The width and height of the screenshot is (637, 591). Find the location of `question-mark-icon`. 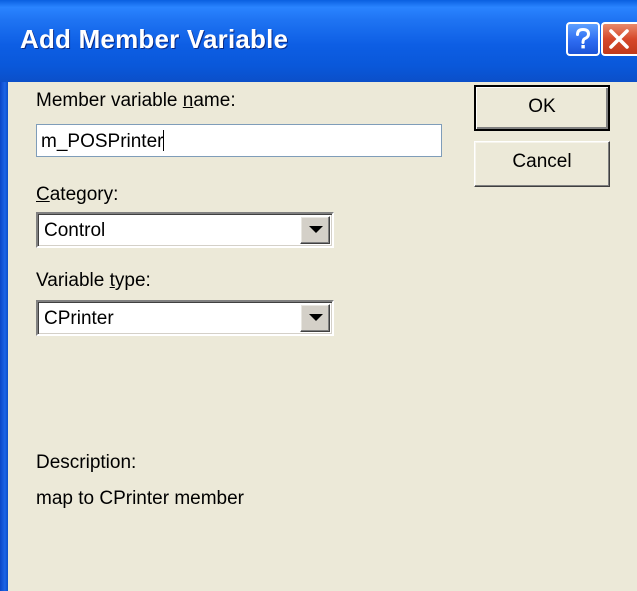

question-mark-icon is located at coordinates (583, 38).